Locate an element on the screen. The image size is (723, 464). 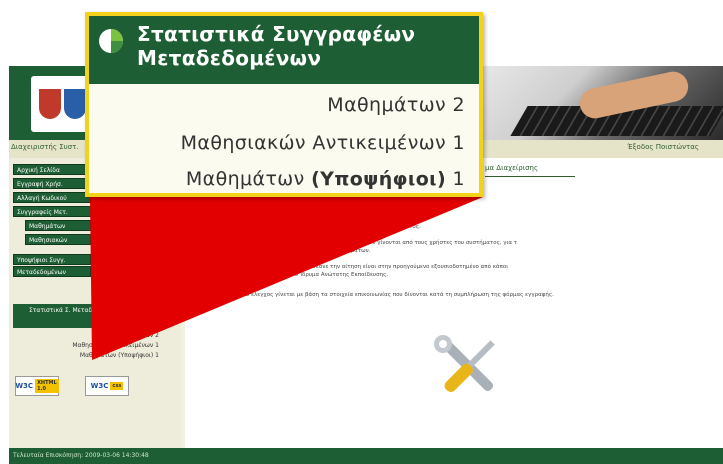
stat-learning-objects-label: Μαθησιακών Αντικειμένων is located at coordinates (313, 143).